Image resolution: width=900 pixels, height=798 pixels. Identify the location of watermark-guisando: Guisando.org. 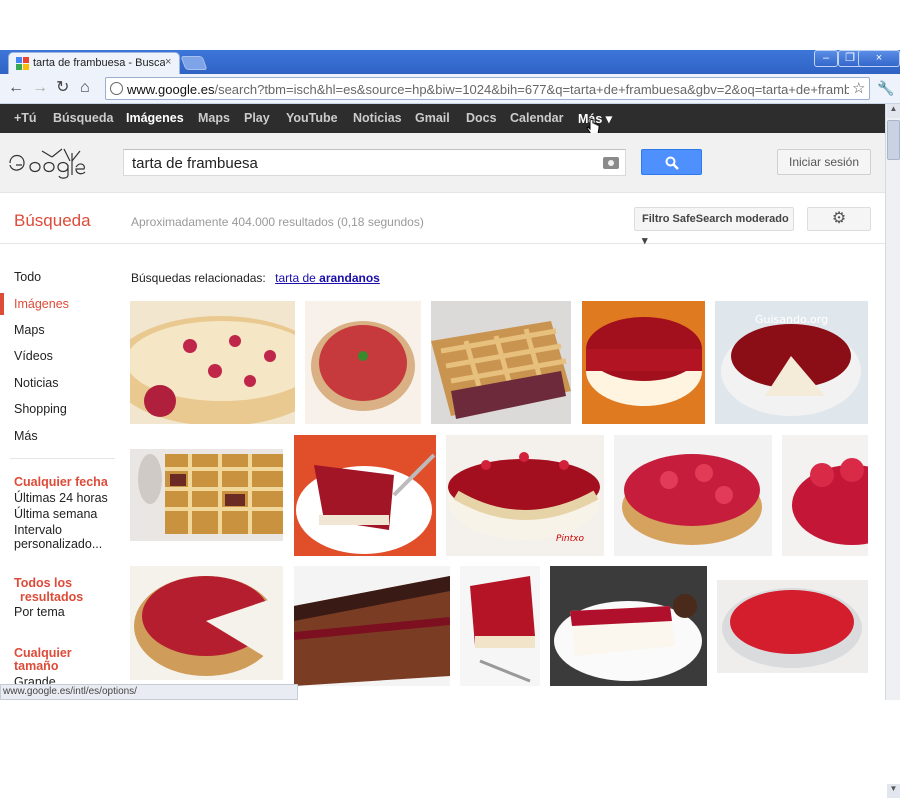
(791, 319).